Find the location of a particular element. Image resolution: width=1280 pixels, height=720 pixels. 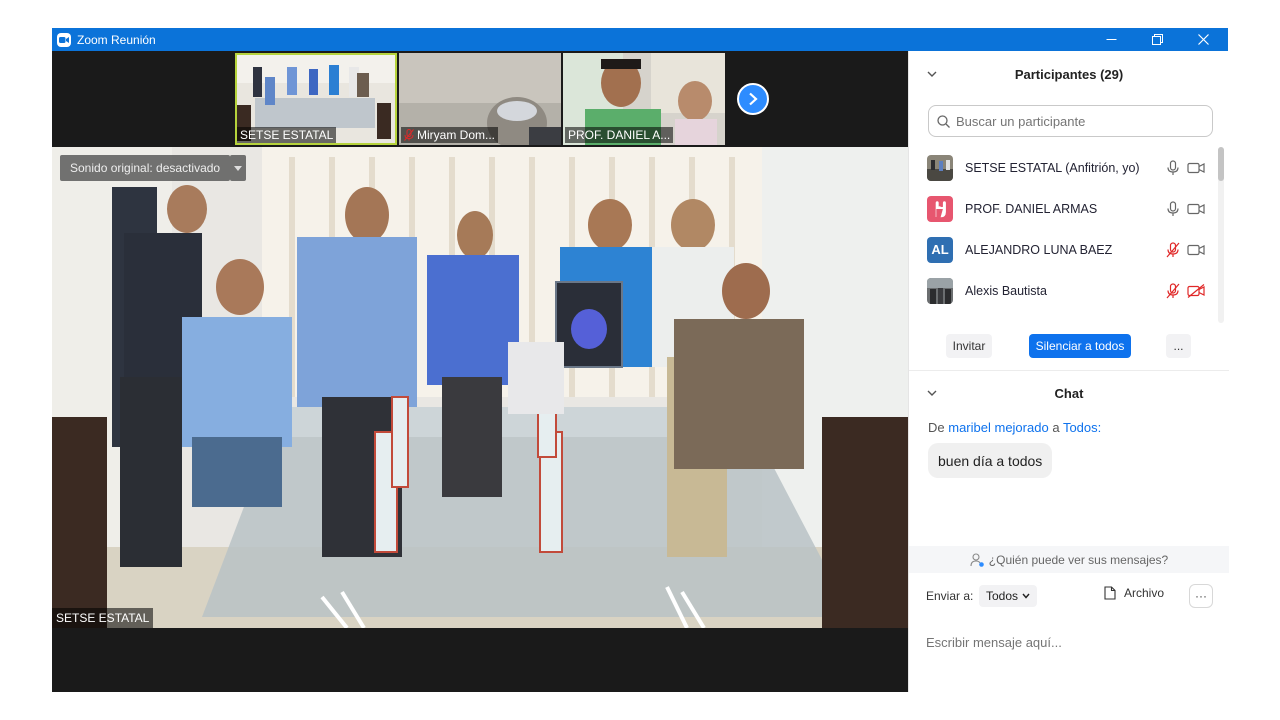

hand-sign-icon is located at coordinates (940, 208).